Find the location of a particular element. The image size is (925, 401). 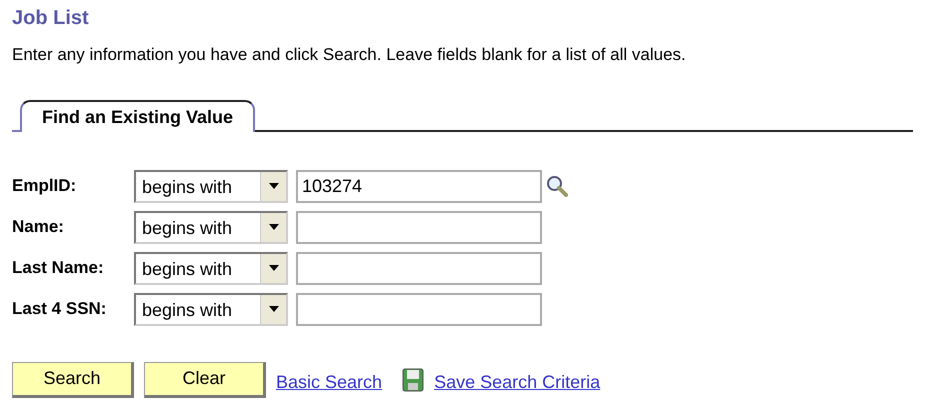

search-icon is located at coordinates (557, 186).